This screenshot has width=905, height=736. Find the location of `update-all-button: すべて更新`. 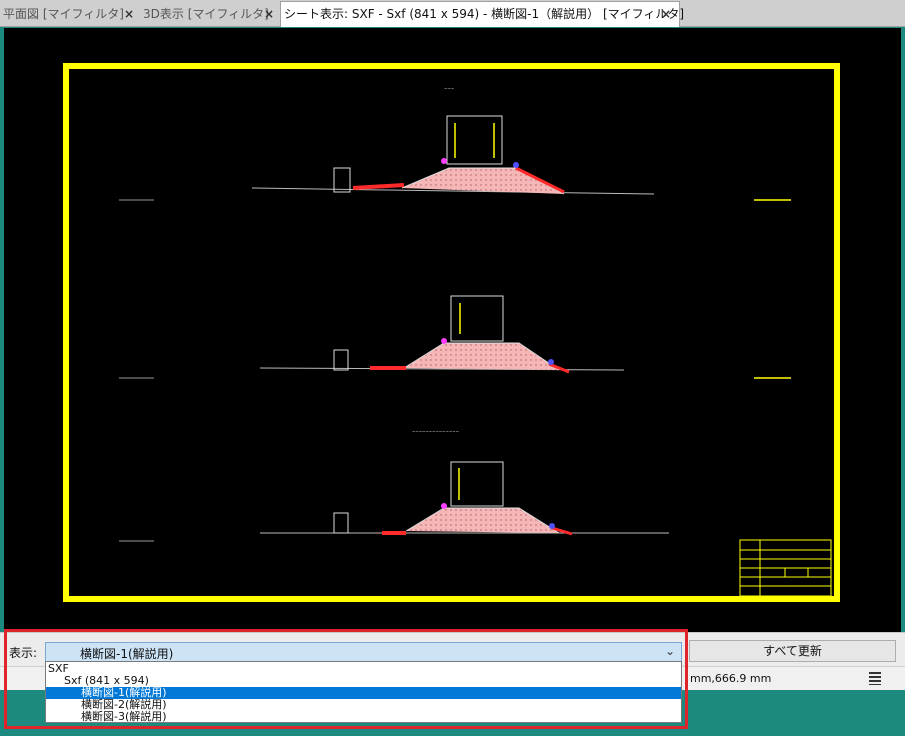

update-all-button: すべて更新 is located at coordinates (792, 651).